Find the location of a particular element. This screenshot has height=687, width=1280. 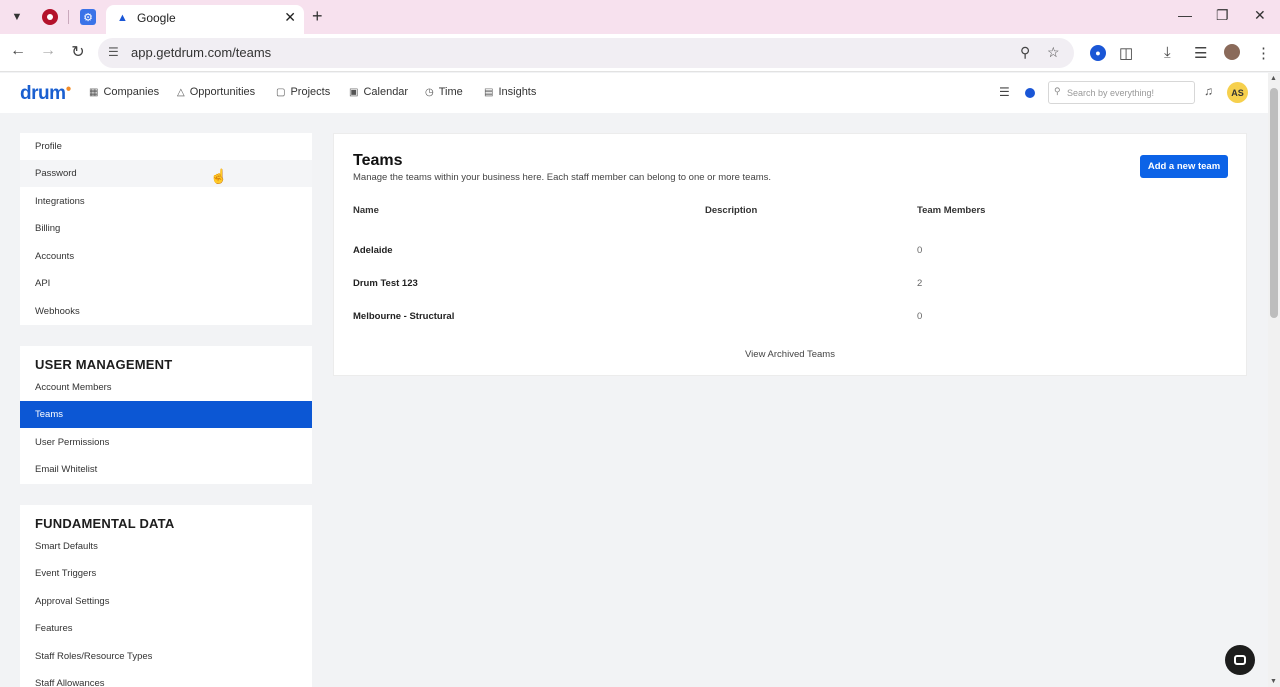

sidebar-item-teams: Teams is located at coordinates (166, 414).